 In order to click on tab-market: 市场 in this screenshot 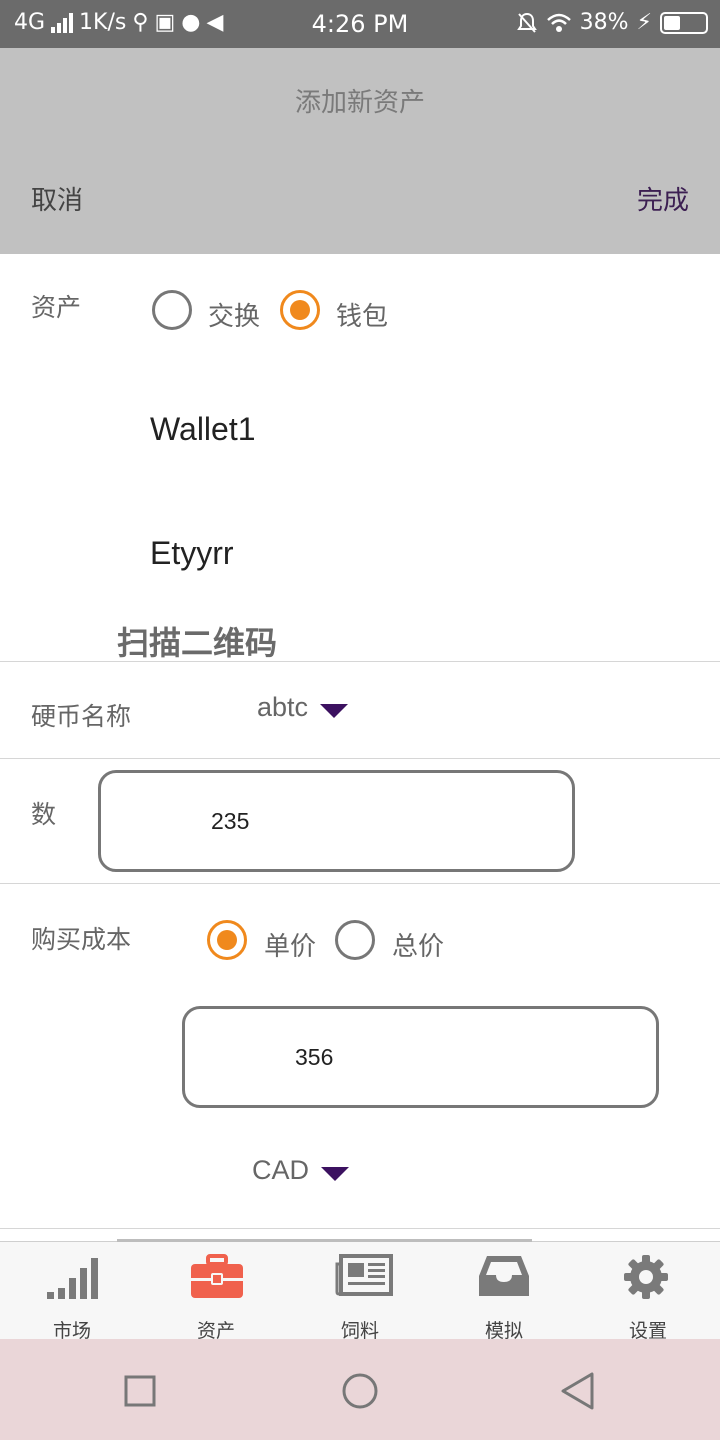, I will do `click(72, 1292)`.